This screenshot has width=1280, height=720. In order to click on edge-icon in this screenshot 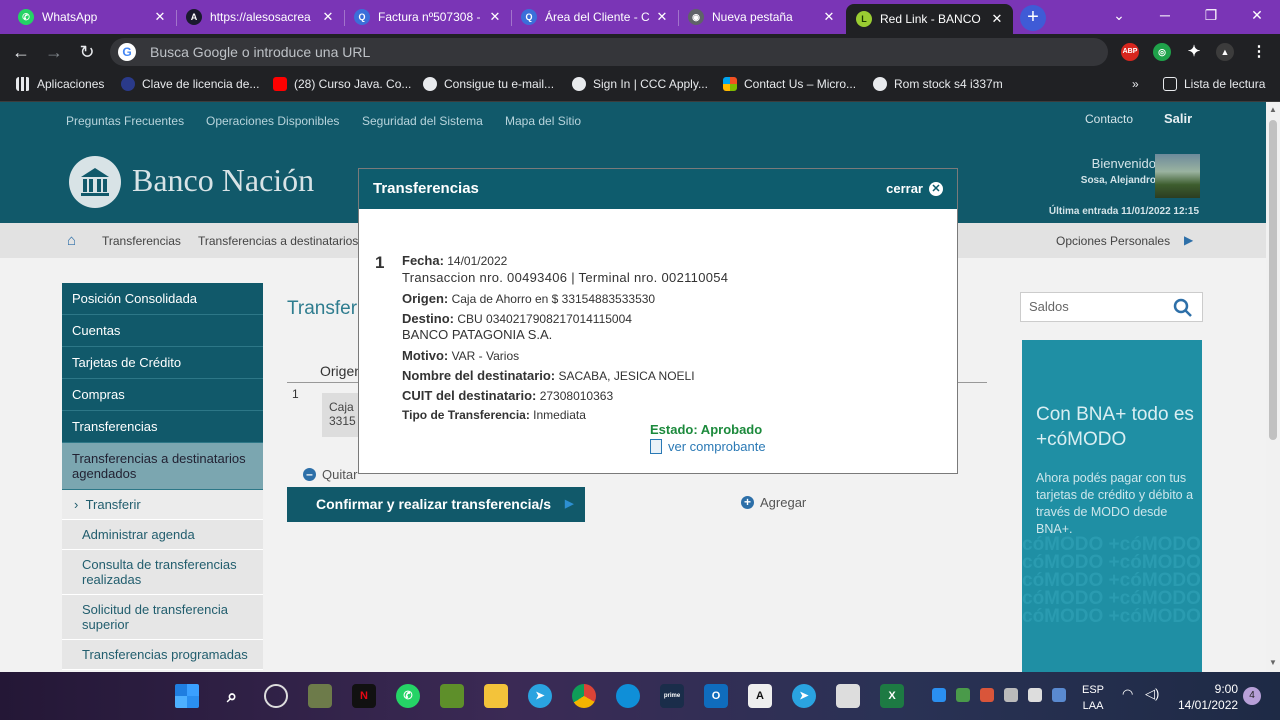, I will do `click(628, 696)`.